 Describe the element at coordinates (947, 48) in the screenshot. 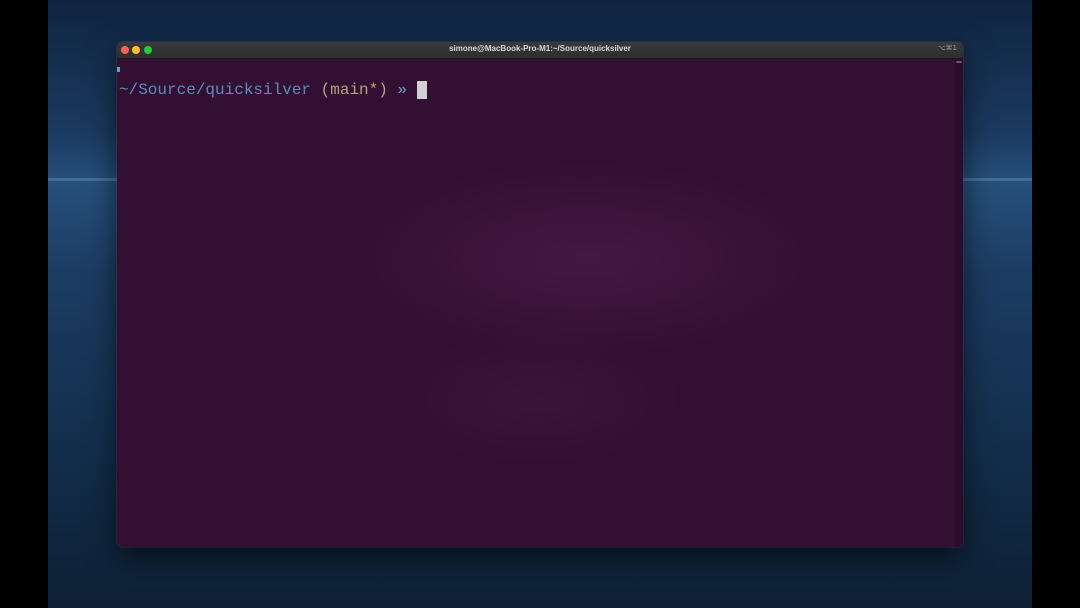

I see `window-shortcut: ⌥⌘1` at that location.